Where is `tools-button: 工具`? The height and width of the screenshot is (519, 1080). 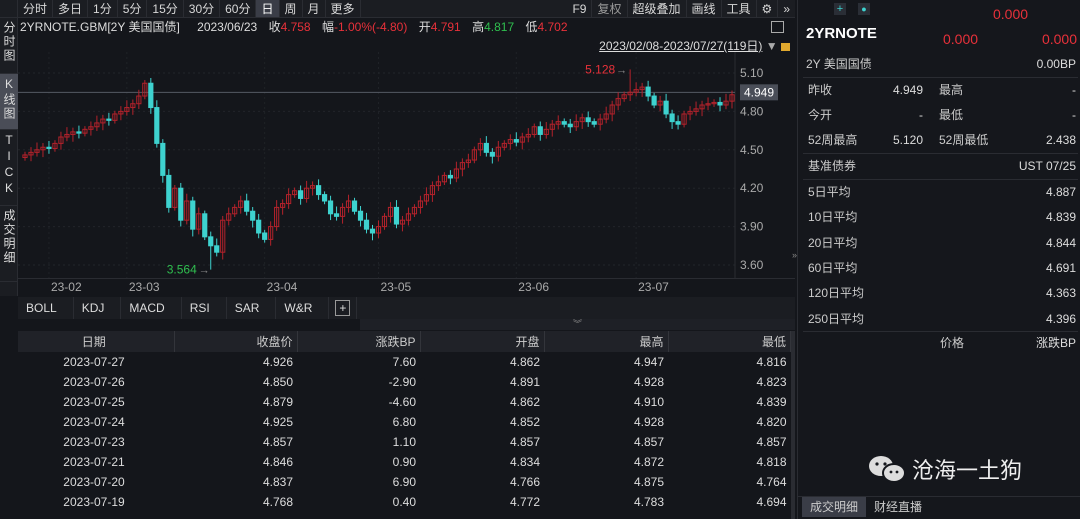
tools-button: 工具 is located at coordinates (739, 8).